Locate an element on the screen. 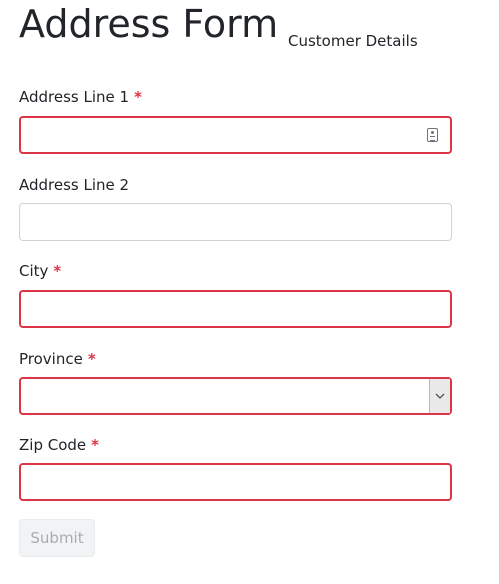 Image resolution: width=499 pixels, height=584 pixels. chevron-down-icon is located at coordinates (439, 396).